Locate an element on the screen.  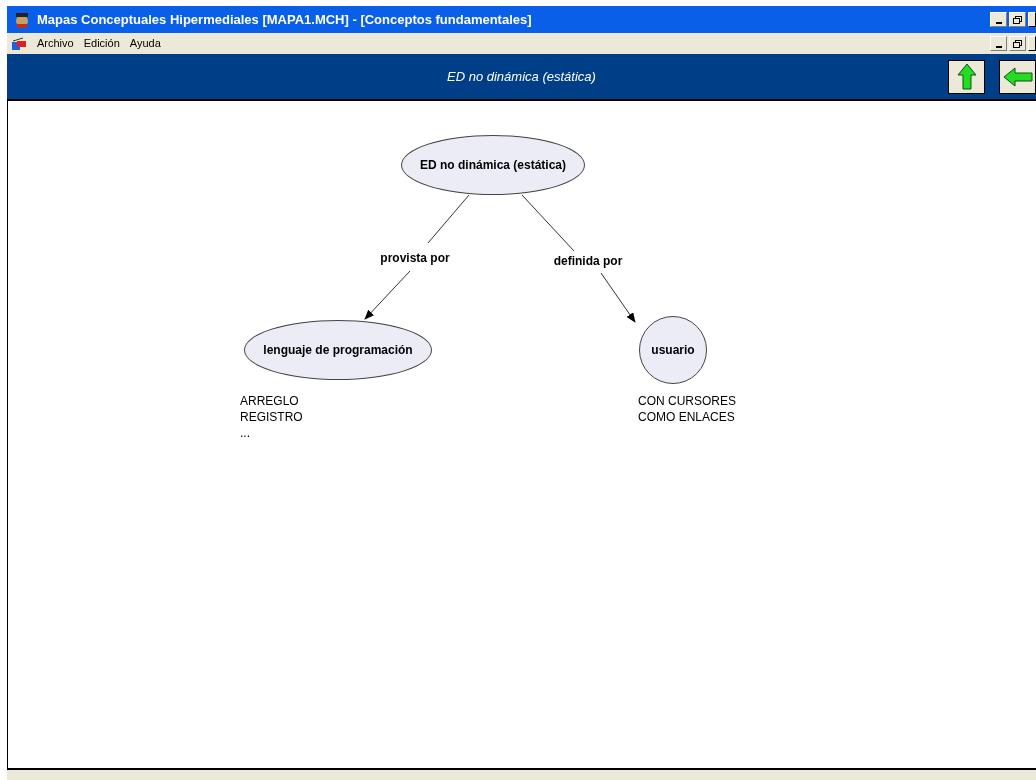
note-line: COMO ENLACES is located at coordinates (687, 417).